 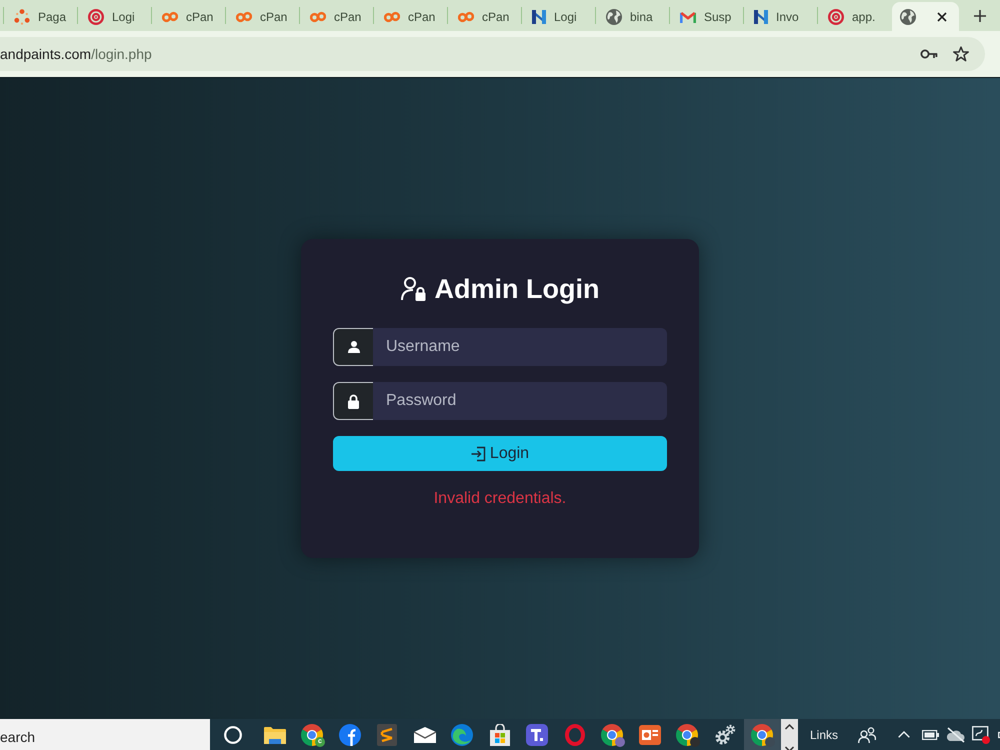 What do you see at coordinates (500, 735) in the screenshot?
I see `shopping-bag-icon` at bounding box center [500, 735].